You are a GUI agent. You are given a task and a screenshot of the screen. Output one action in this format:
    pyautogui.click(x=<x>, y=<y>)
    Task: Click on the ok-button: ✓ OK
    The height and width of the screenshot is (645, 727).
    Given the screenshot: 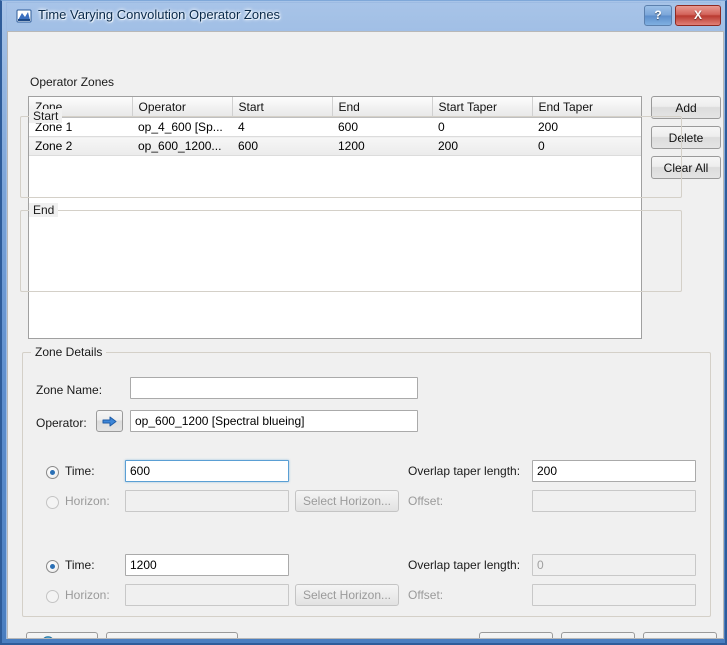 What is the action you would take?
    pyautogui.click(x=598, y=635)
    